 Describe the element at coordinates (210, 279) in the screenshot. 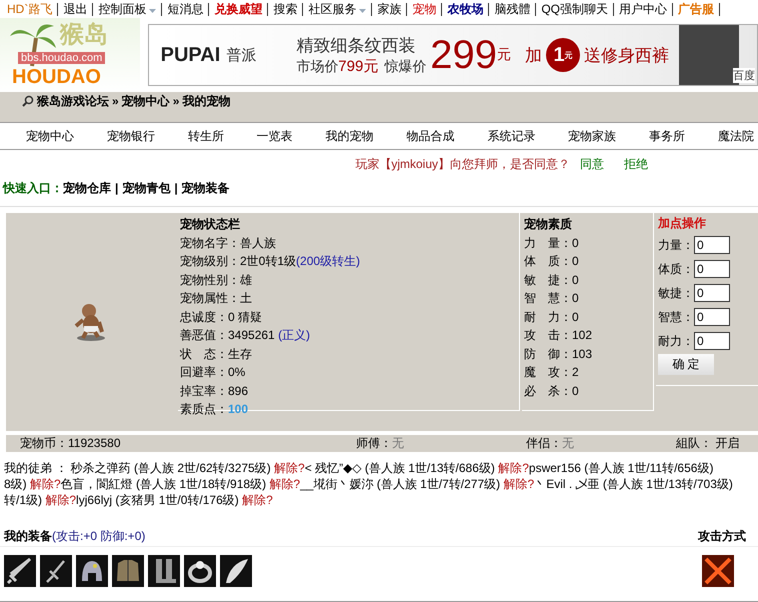

I see `status-label: 宠物性别：` at that location.